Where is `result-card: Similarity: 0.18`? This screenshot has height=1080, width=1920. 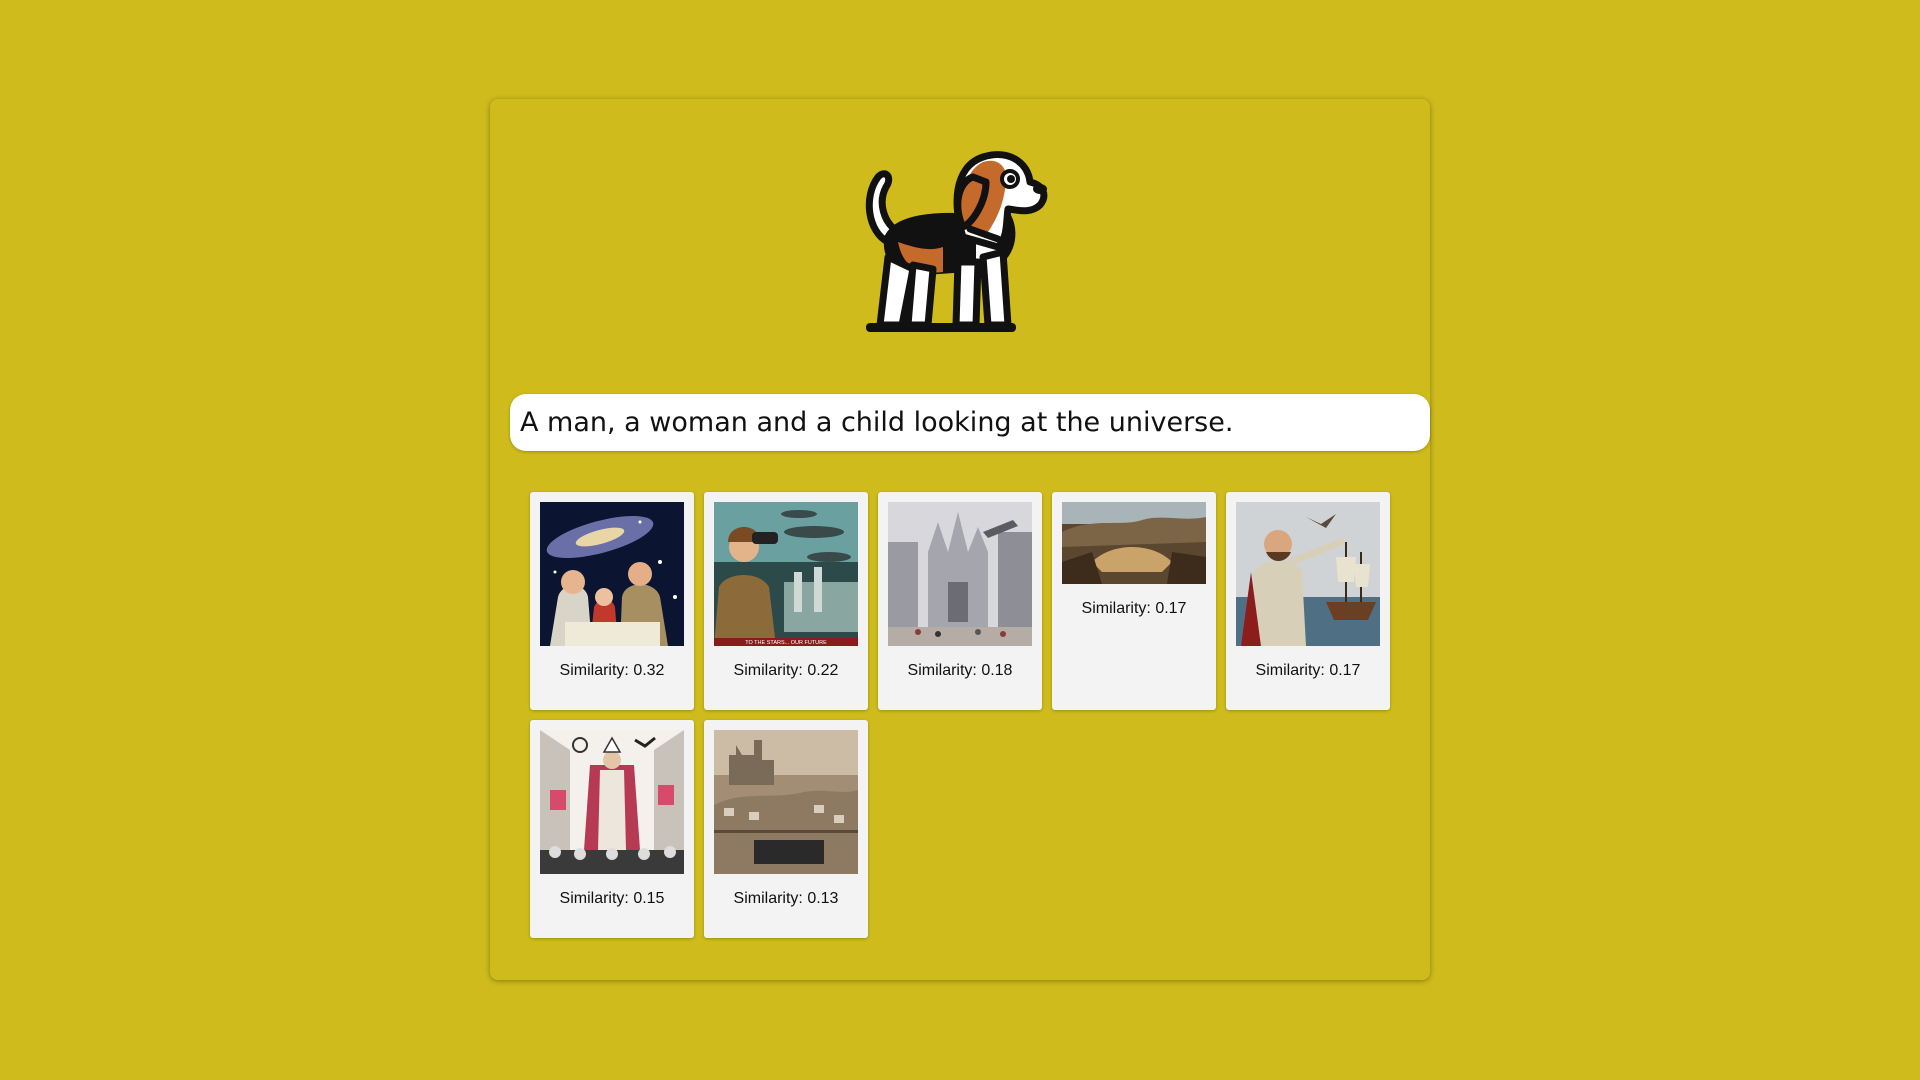
result-card: Similarity: 0.18 is located at coordinates (960, 601).